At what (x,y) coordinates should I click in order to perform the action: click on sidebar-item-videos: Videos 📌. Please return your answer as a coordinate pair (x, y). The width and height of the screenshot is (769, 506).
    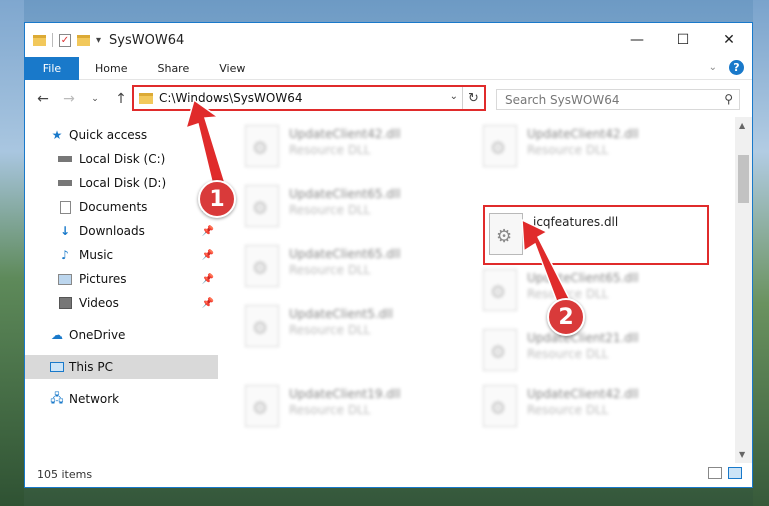
    Looking at the image, I should click on (121, 303).